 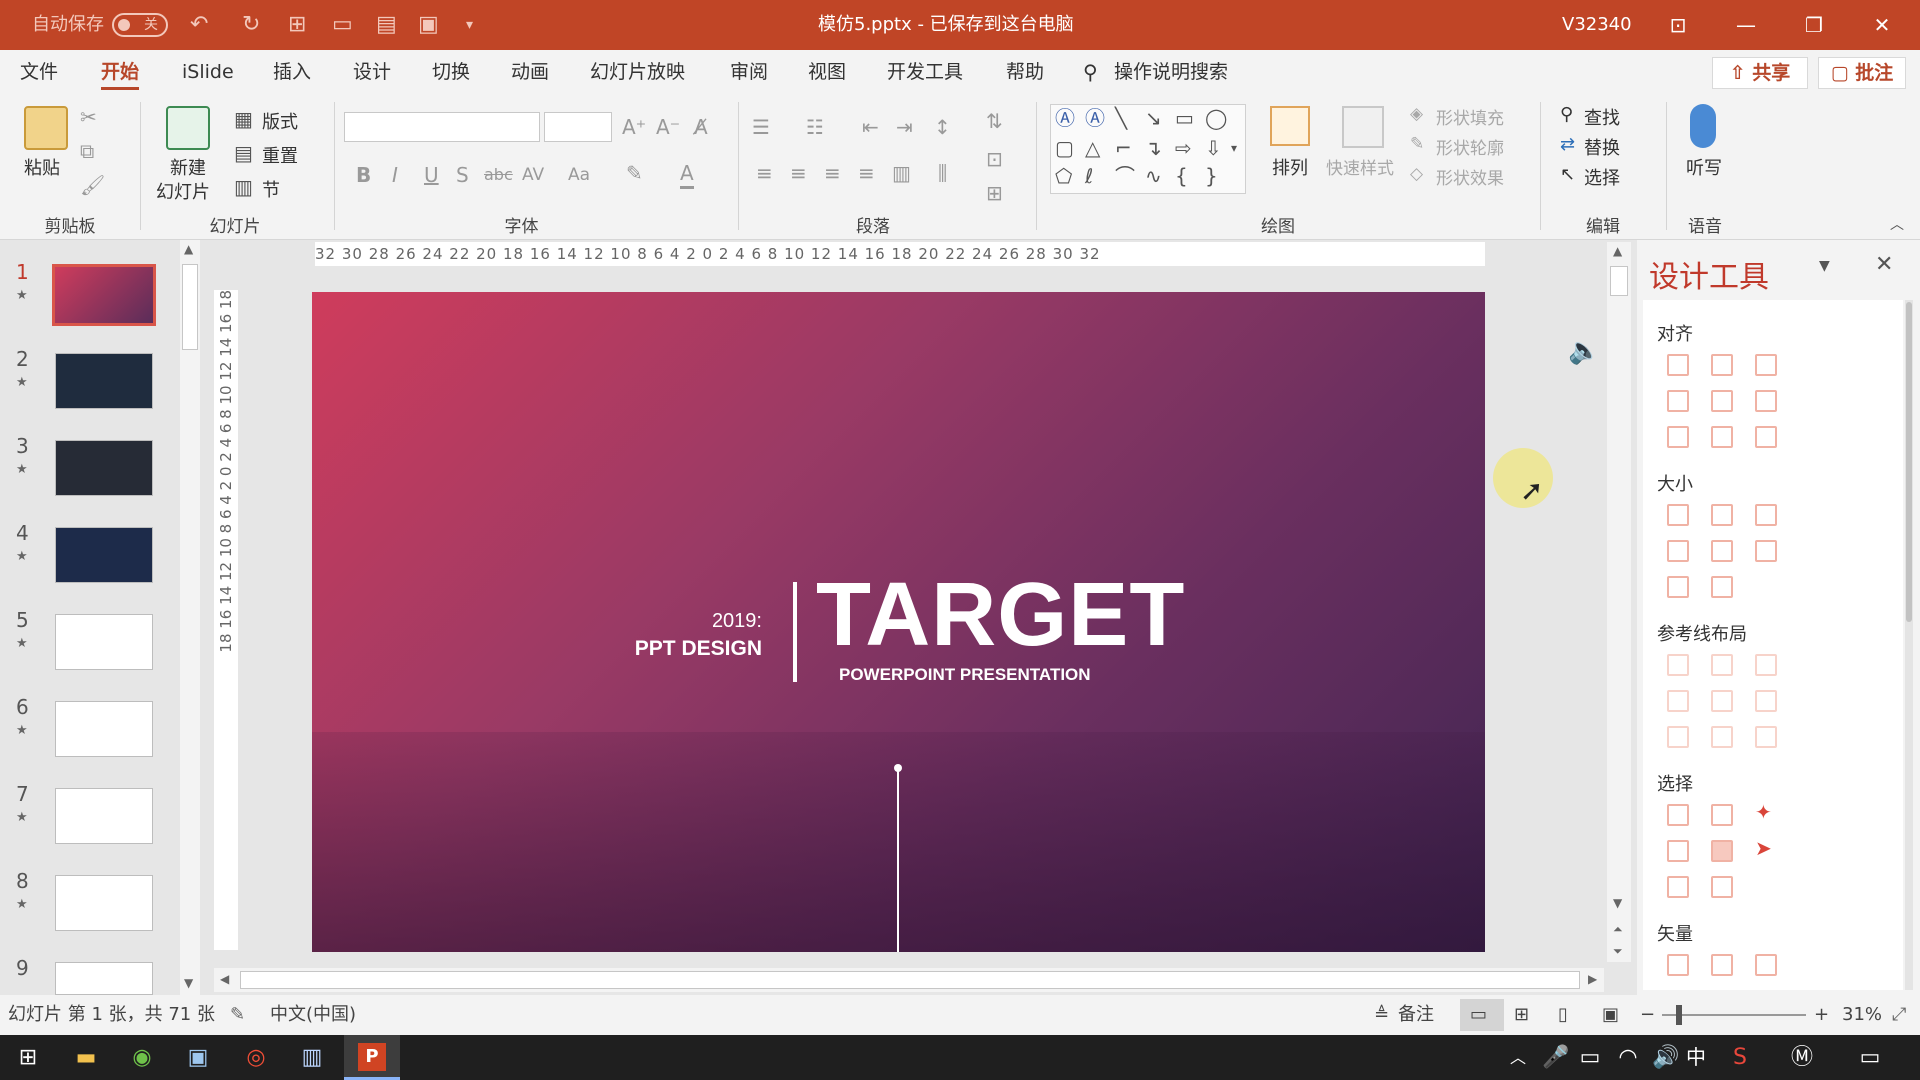 What do you see at coordinates (1897, 225) in the screenshot?
I see `collapse-ribbon-icon: ︿` at bounding box center [1897, 225].